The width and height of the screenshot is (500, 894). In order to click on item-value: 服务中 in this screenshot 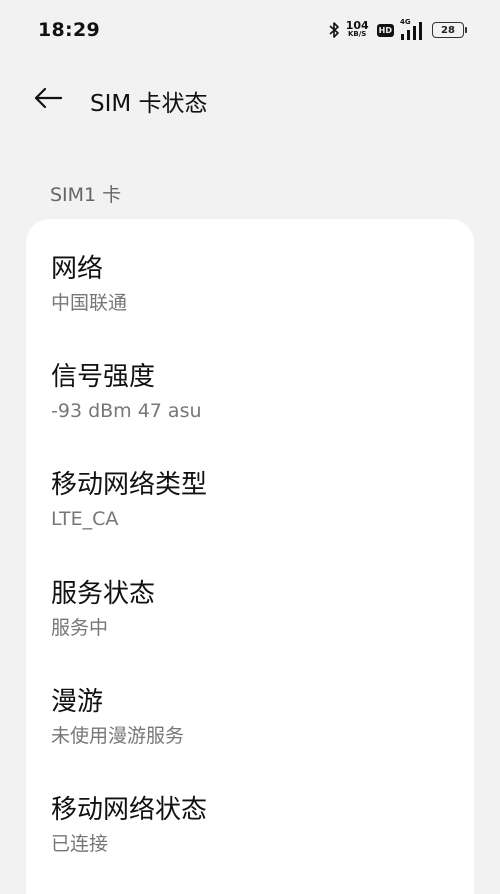, I will do `click(80, 628)`.